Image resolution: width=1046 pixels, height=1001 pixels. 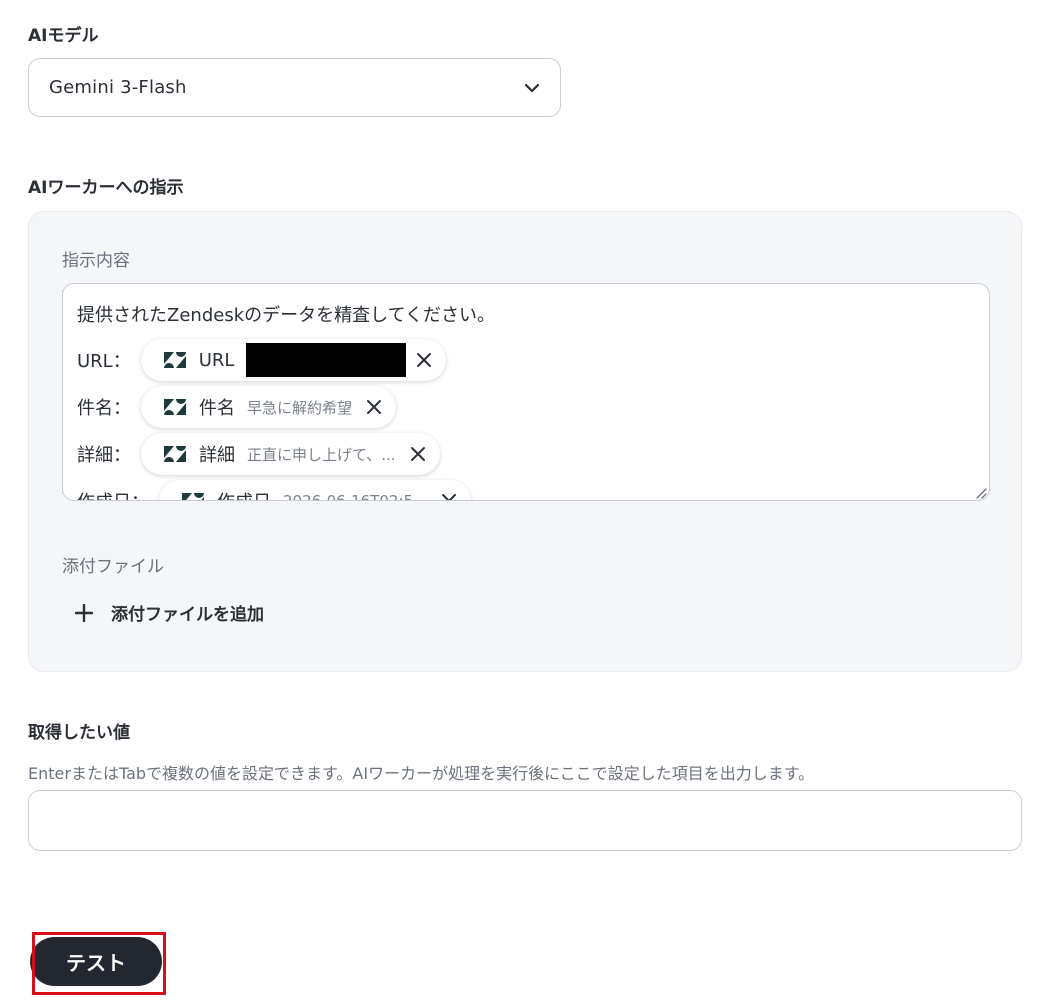 What do you see at coordinates (217, 455) in the screenshot?
I see `chip-name: 詳細` at bounding box center [217, 455].